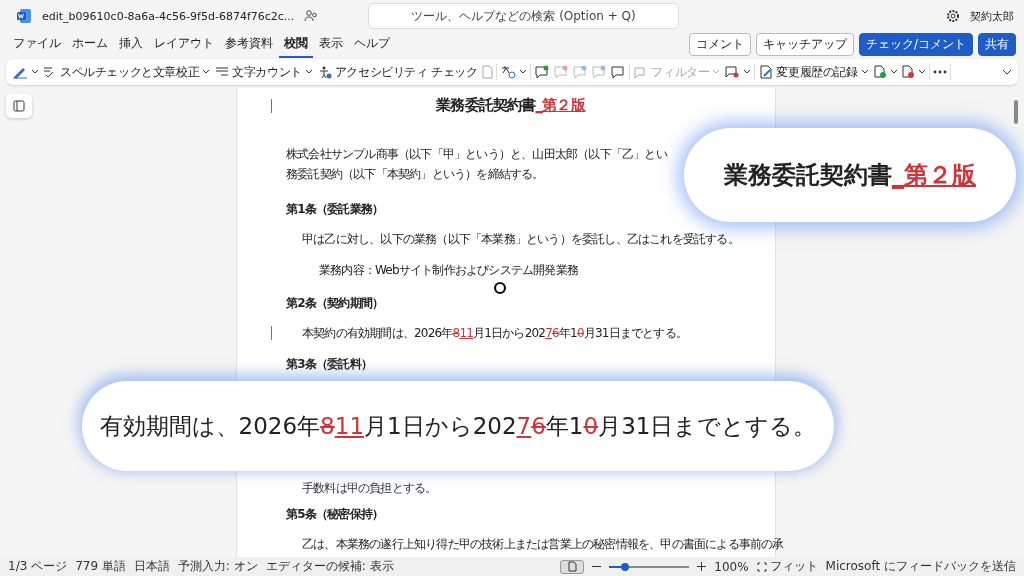  I want to click on cursor-icon, so click(500, 288).